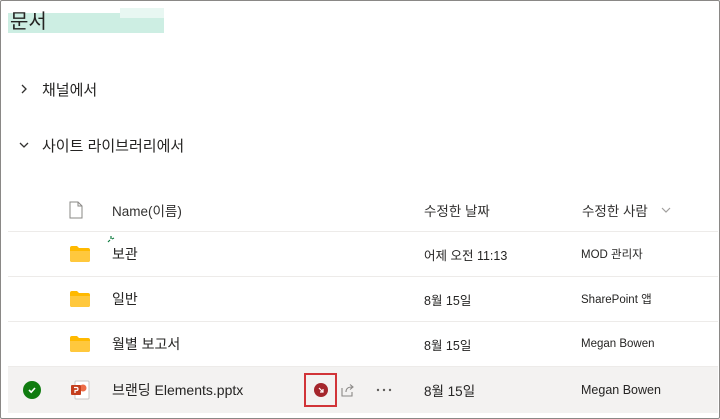  Describe the element at coordinates (363, 299) in the screenshot. I see `table-row: 일반 8월 15일 SharePoint 앱` at that location.